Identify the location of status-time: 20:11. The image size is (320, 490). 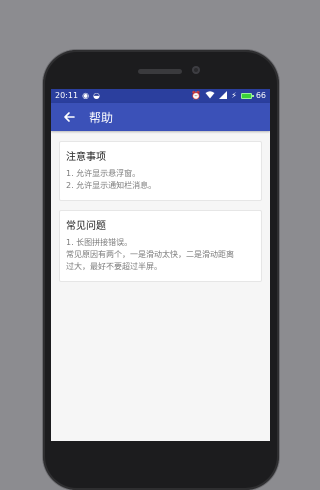
(67, 95).